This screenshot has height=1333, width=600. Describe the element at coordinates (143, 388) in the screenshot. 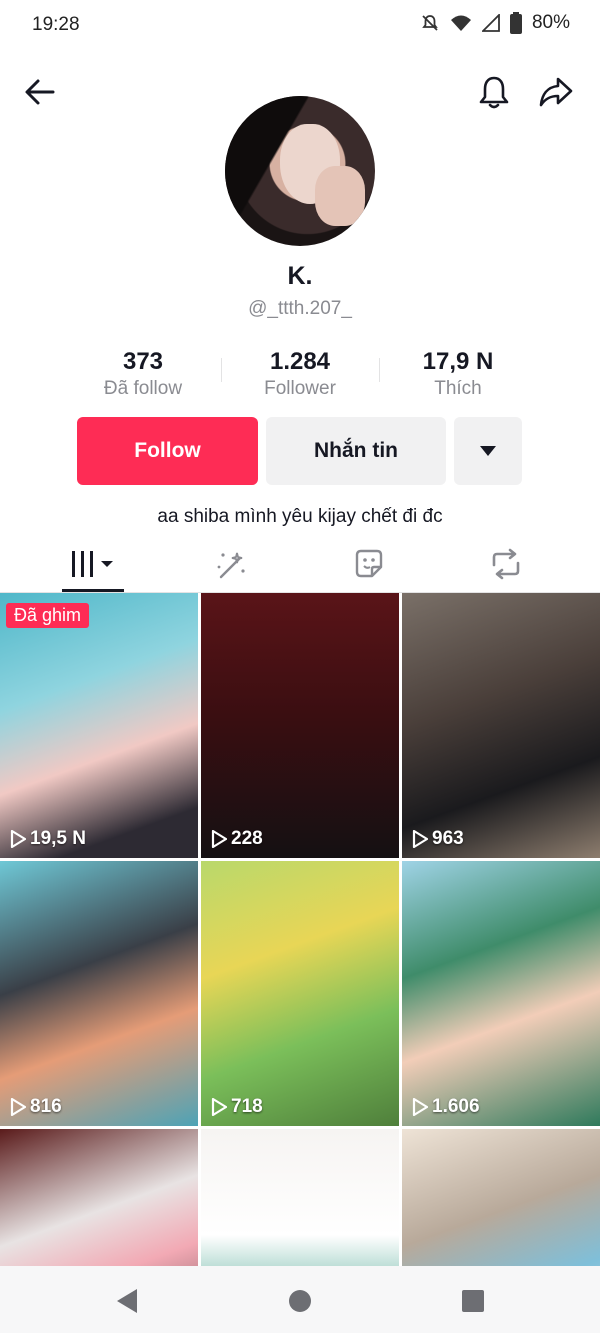

I see `stat-following-label: Đã follow` at that location.